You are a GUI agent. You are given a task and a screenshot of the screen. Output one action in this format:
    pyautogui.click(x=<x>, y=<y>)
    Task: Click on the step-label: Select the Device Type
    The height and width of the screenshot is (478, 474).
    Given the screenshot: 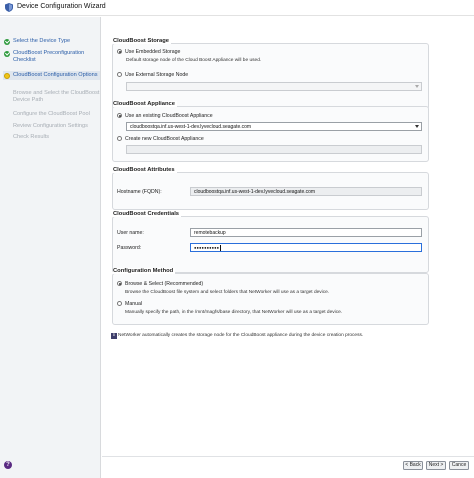 What is the action you would take?
    pyautogui.click(x=42, y=41)
    